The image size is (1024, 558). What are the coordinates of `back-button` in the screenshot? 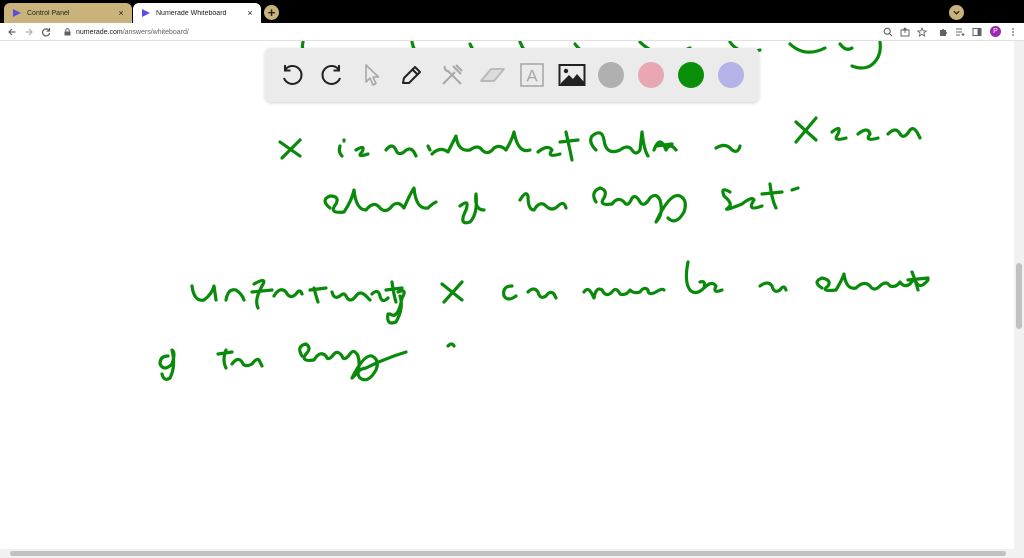 It's located at (12, 32).